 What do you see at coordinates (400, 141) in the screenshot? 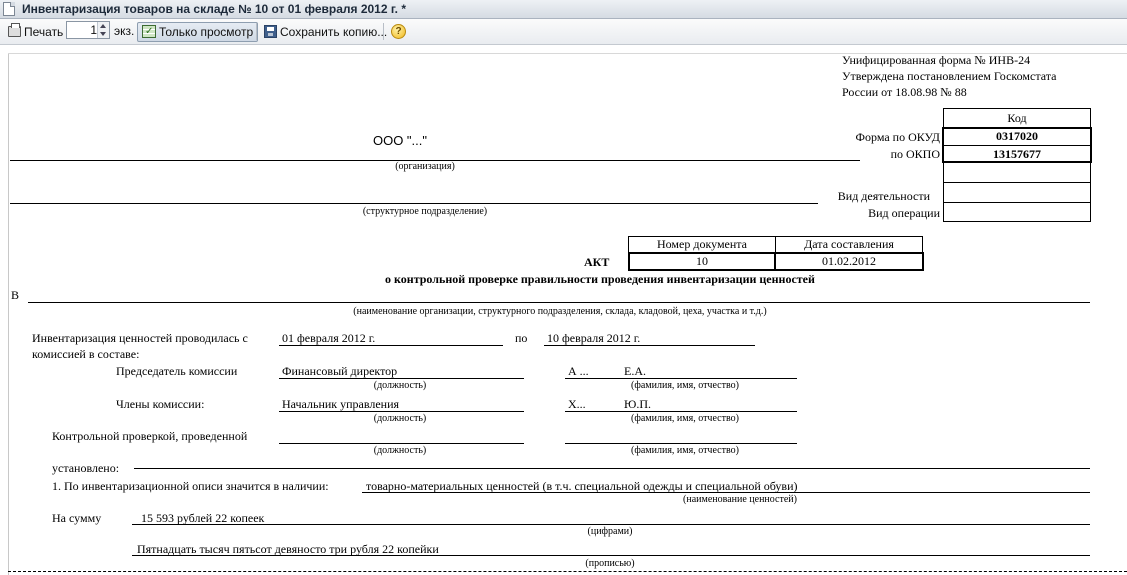
I see `organization-value: ООО "..."` at bounding box center [400, 141].